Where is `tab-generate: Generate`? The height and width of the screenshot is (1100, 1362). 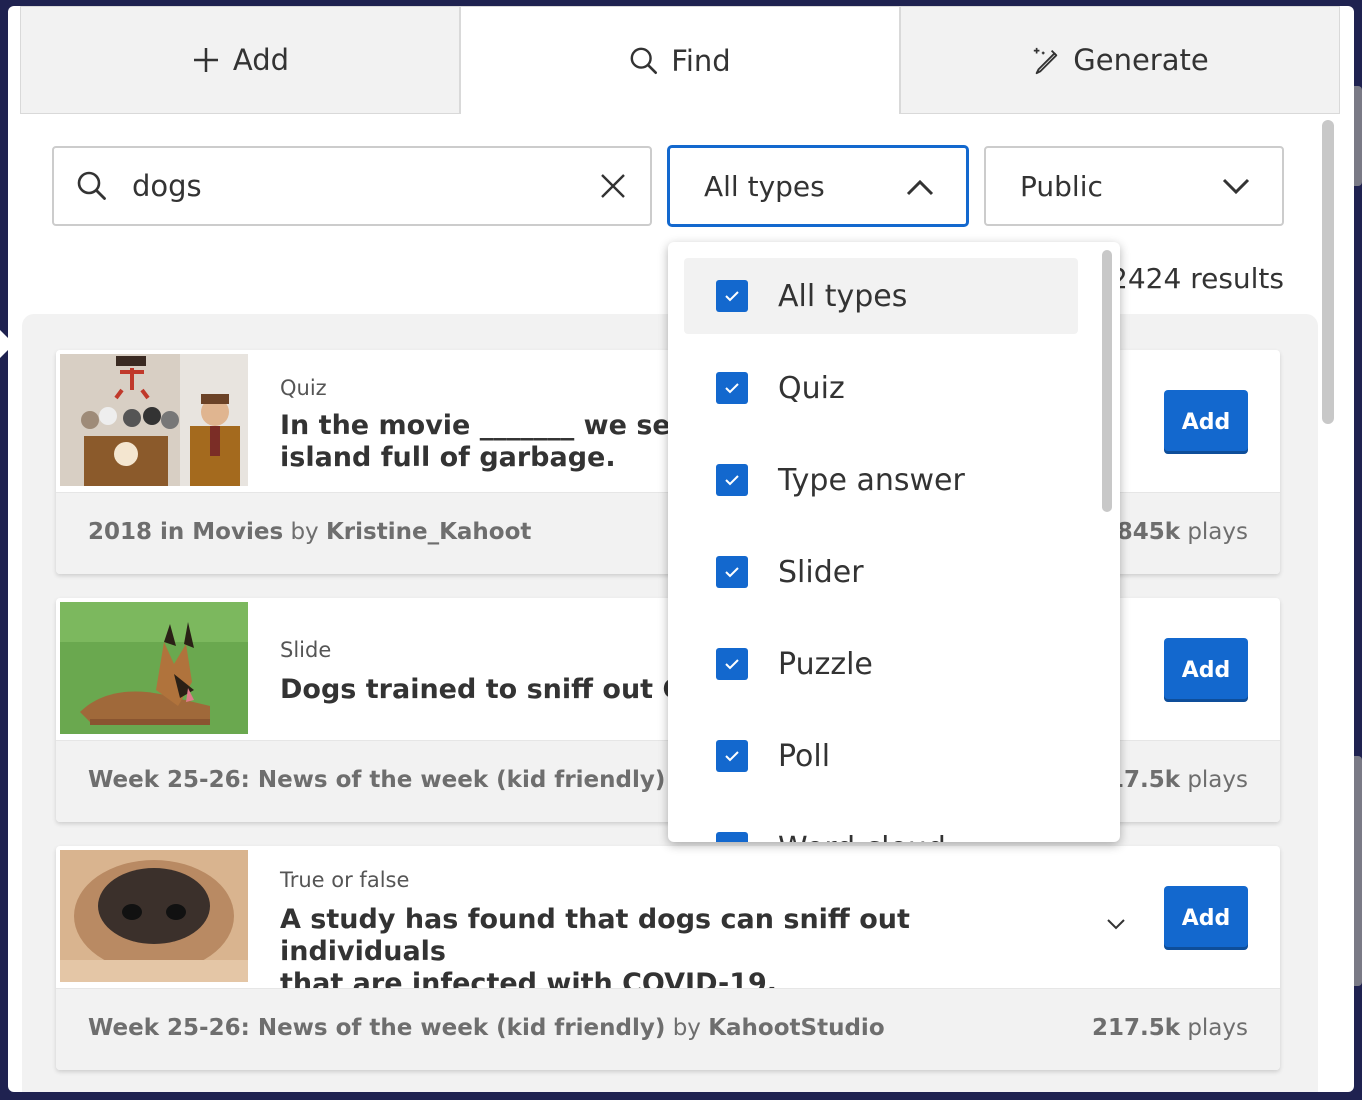
tab-generate: Generate is located at coordinates (1120, 60).